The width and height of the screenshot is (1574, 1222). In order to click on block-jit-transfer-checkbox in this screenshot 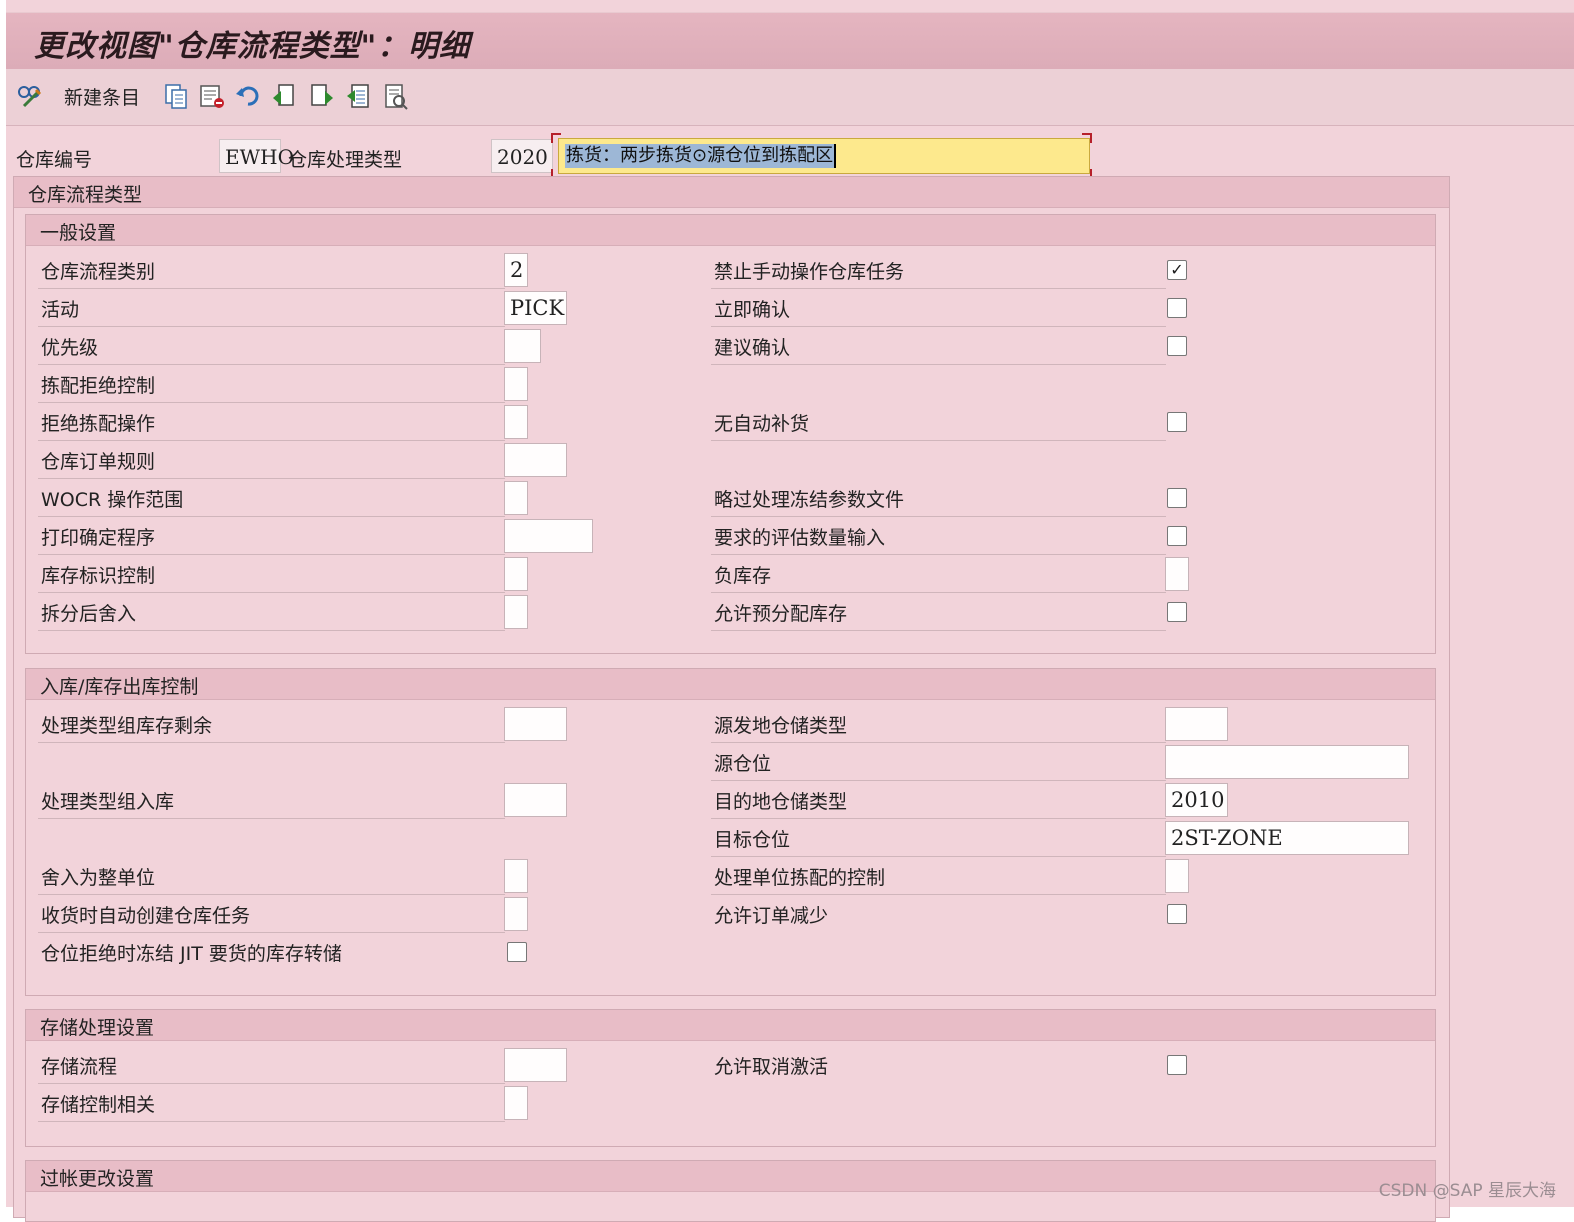, I will do `click(517, 952)`.